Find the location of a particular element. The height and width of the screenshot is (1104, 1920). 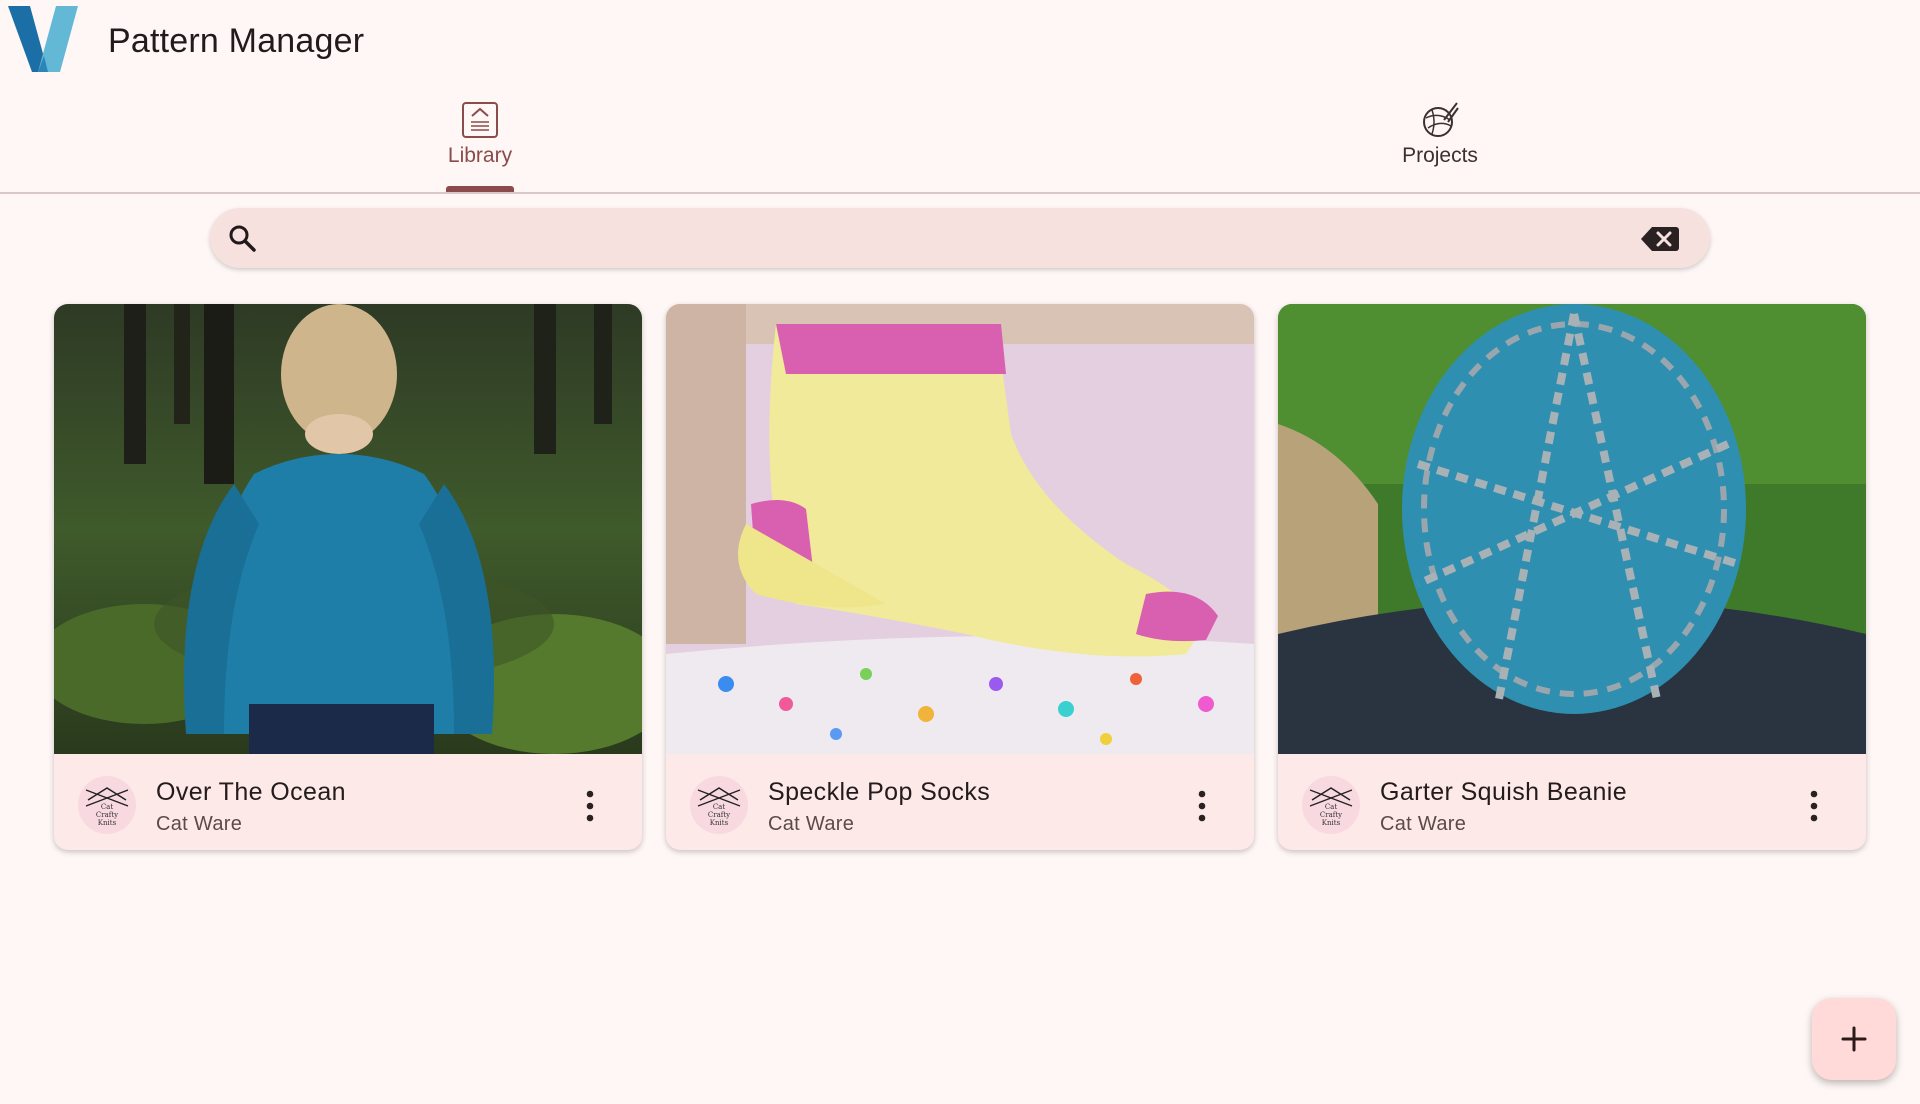

add-pattern-button is located at coordinates (1854, 1039).